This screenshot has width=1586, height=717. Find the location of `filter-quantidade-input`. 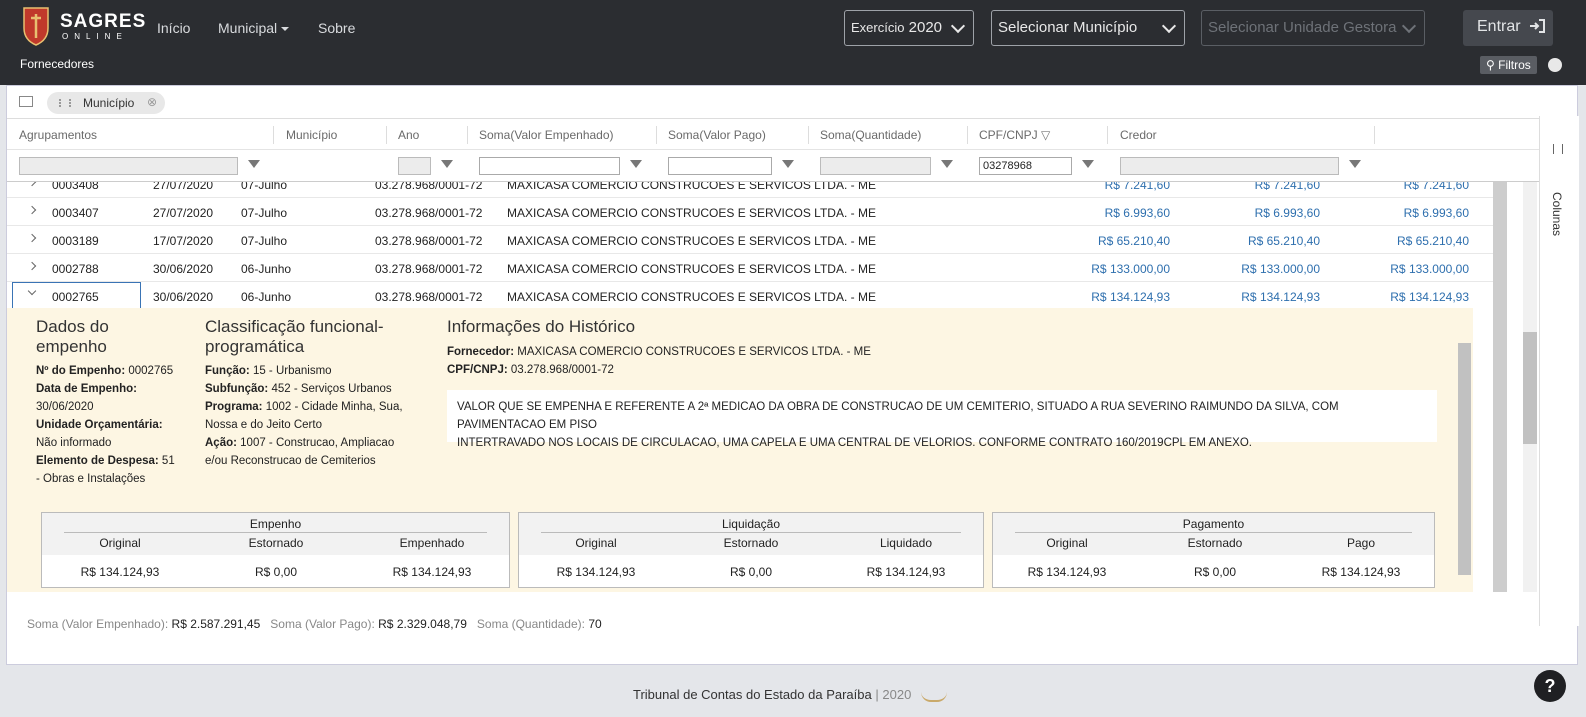

filter-quantidade-input is located at coordinates (875, 166).